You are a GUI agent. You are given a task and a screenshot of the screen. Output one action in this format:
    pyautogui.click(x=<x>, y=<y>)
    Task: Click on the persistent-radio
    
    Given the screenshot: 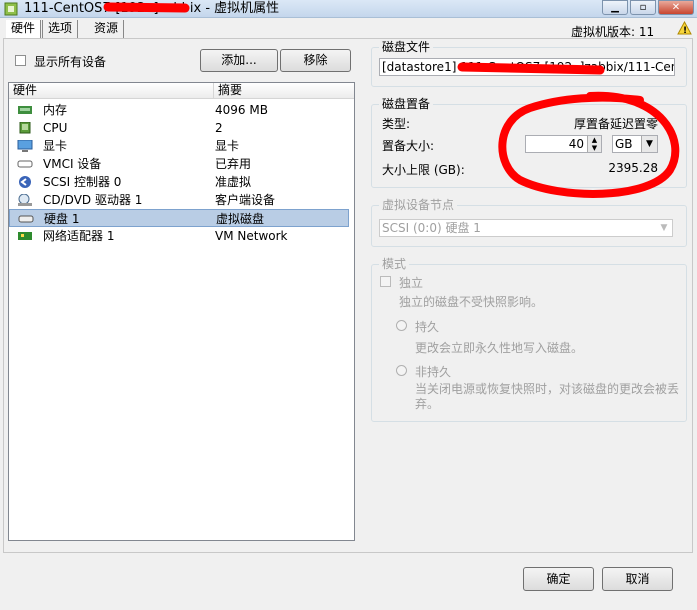 What is the action you would take?
    pyautogui.click(x=401, y=325)
    